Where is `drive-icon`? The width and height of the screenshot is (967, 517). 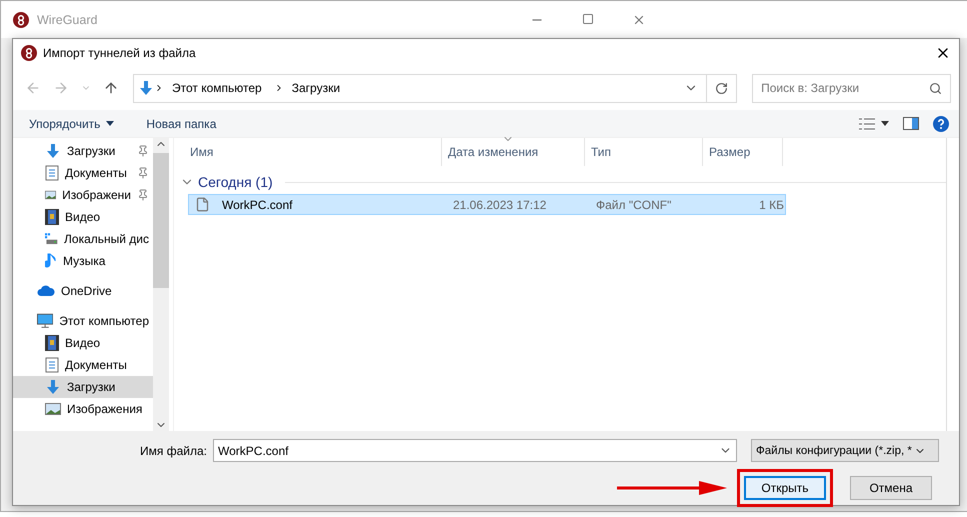 drive-icon is located at coordinates (51, 239).